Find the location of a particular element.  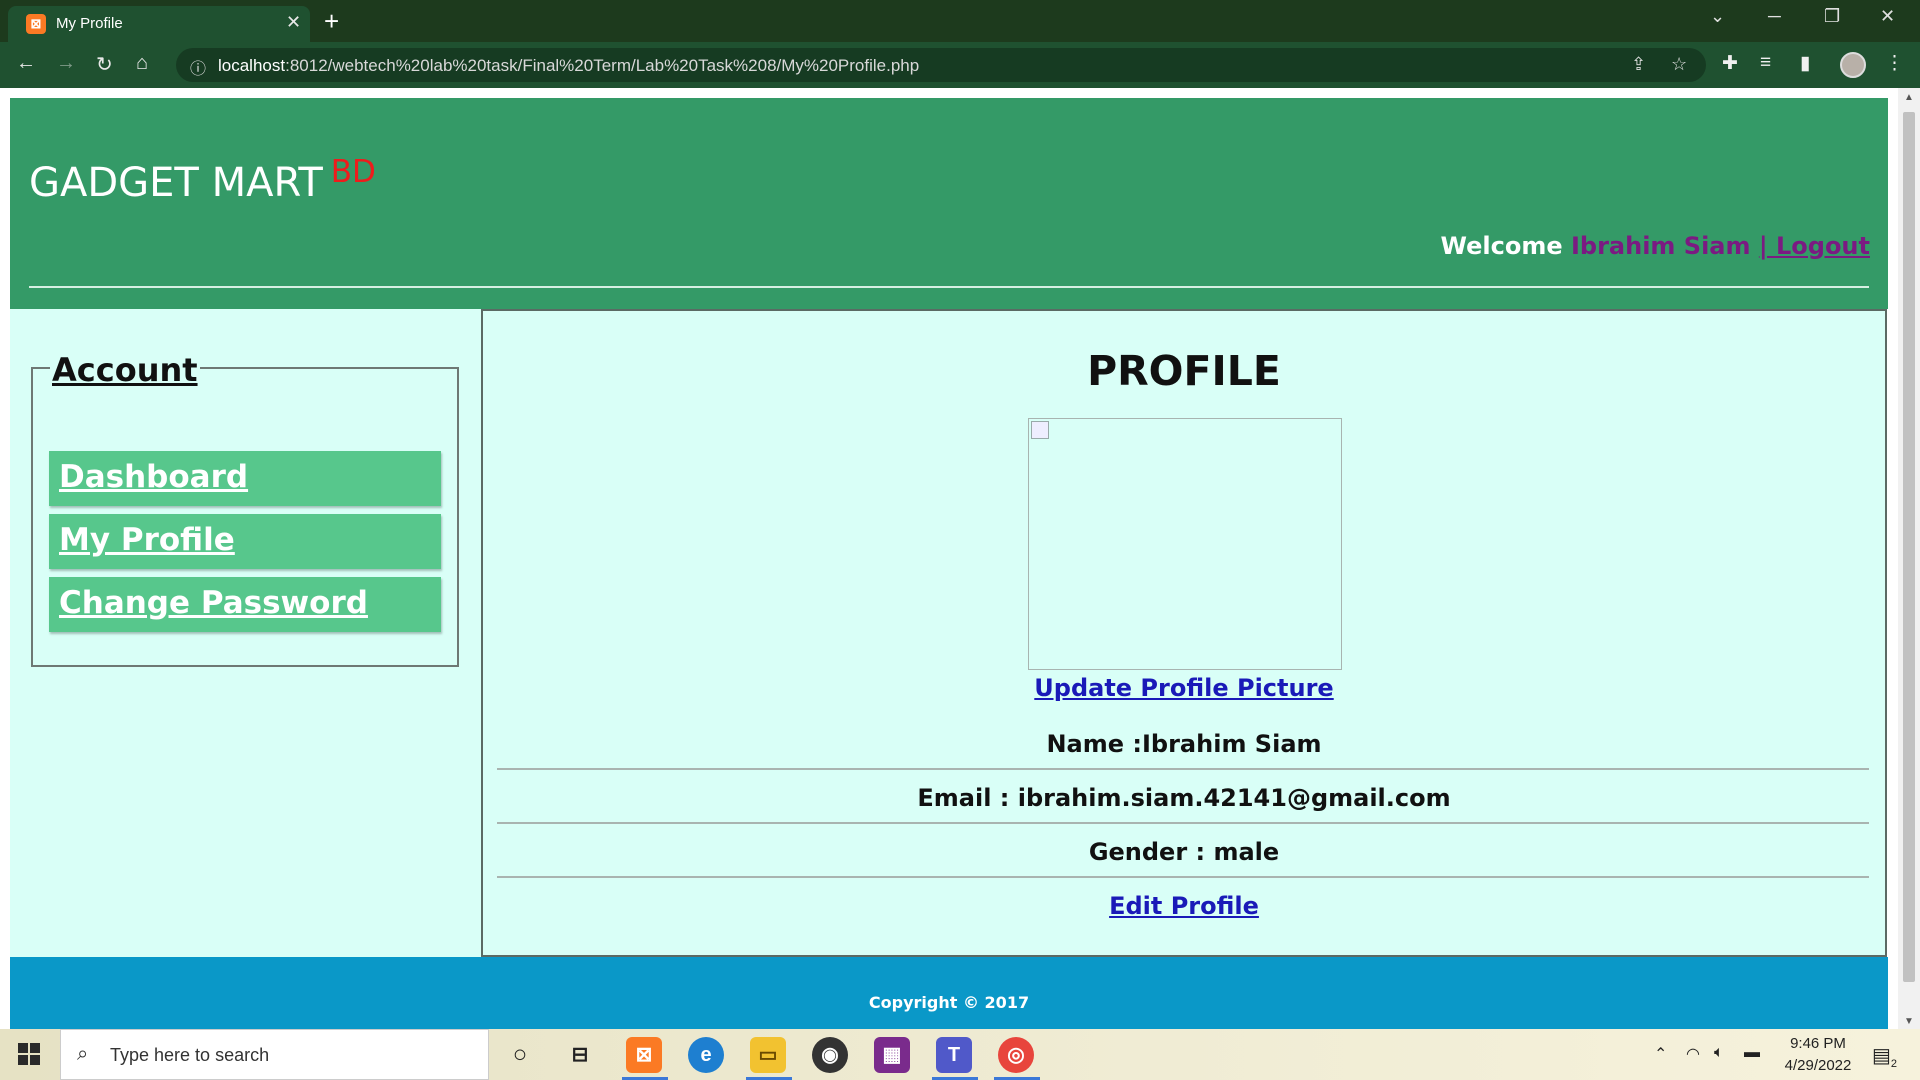

sidebar-item-my-profile: My Profile is located at coordinates (245, 541).